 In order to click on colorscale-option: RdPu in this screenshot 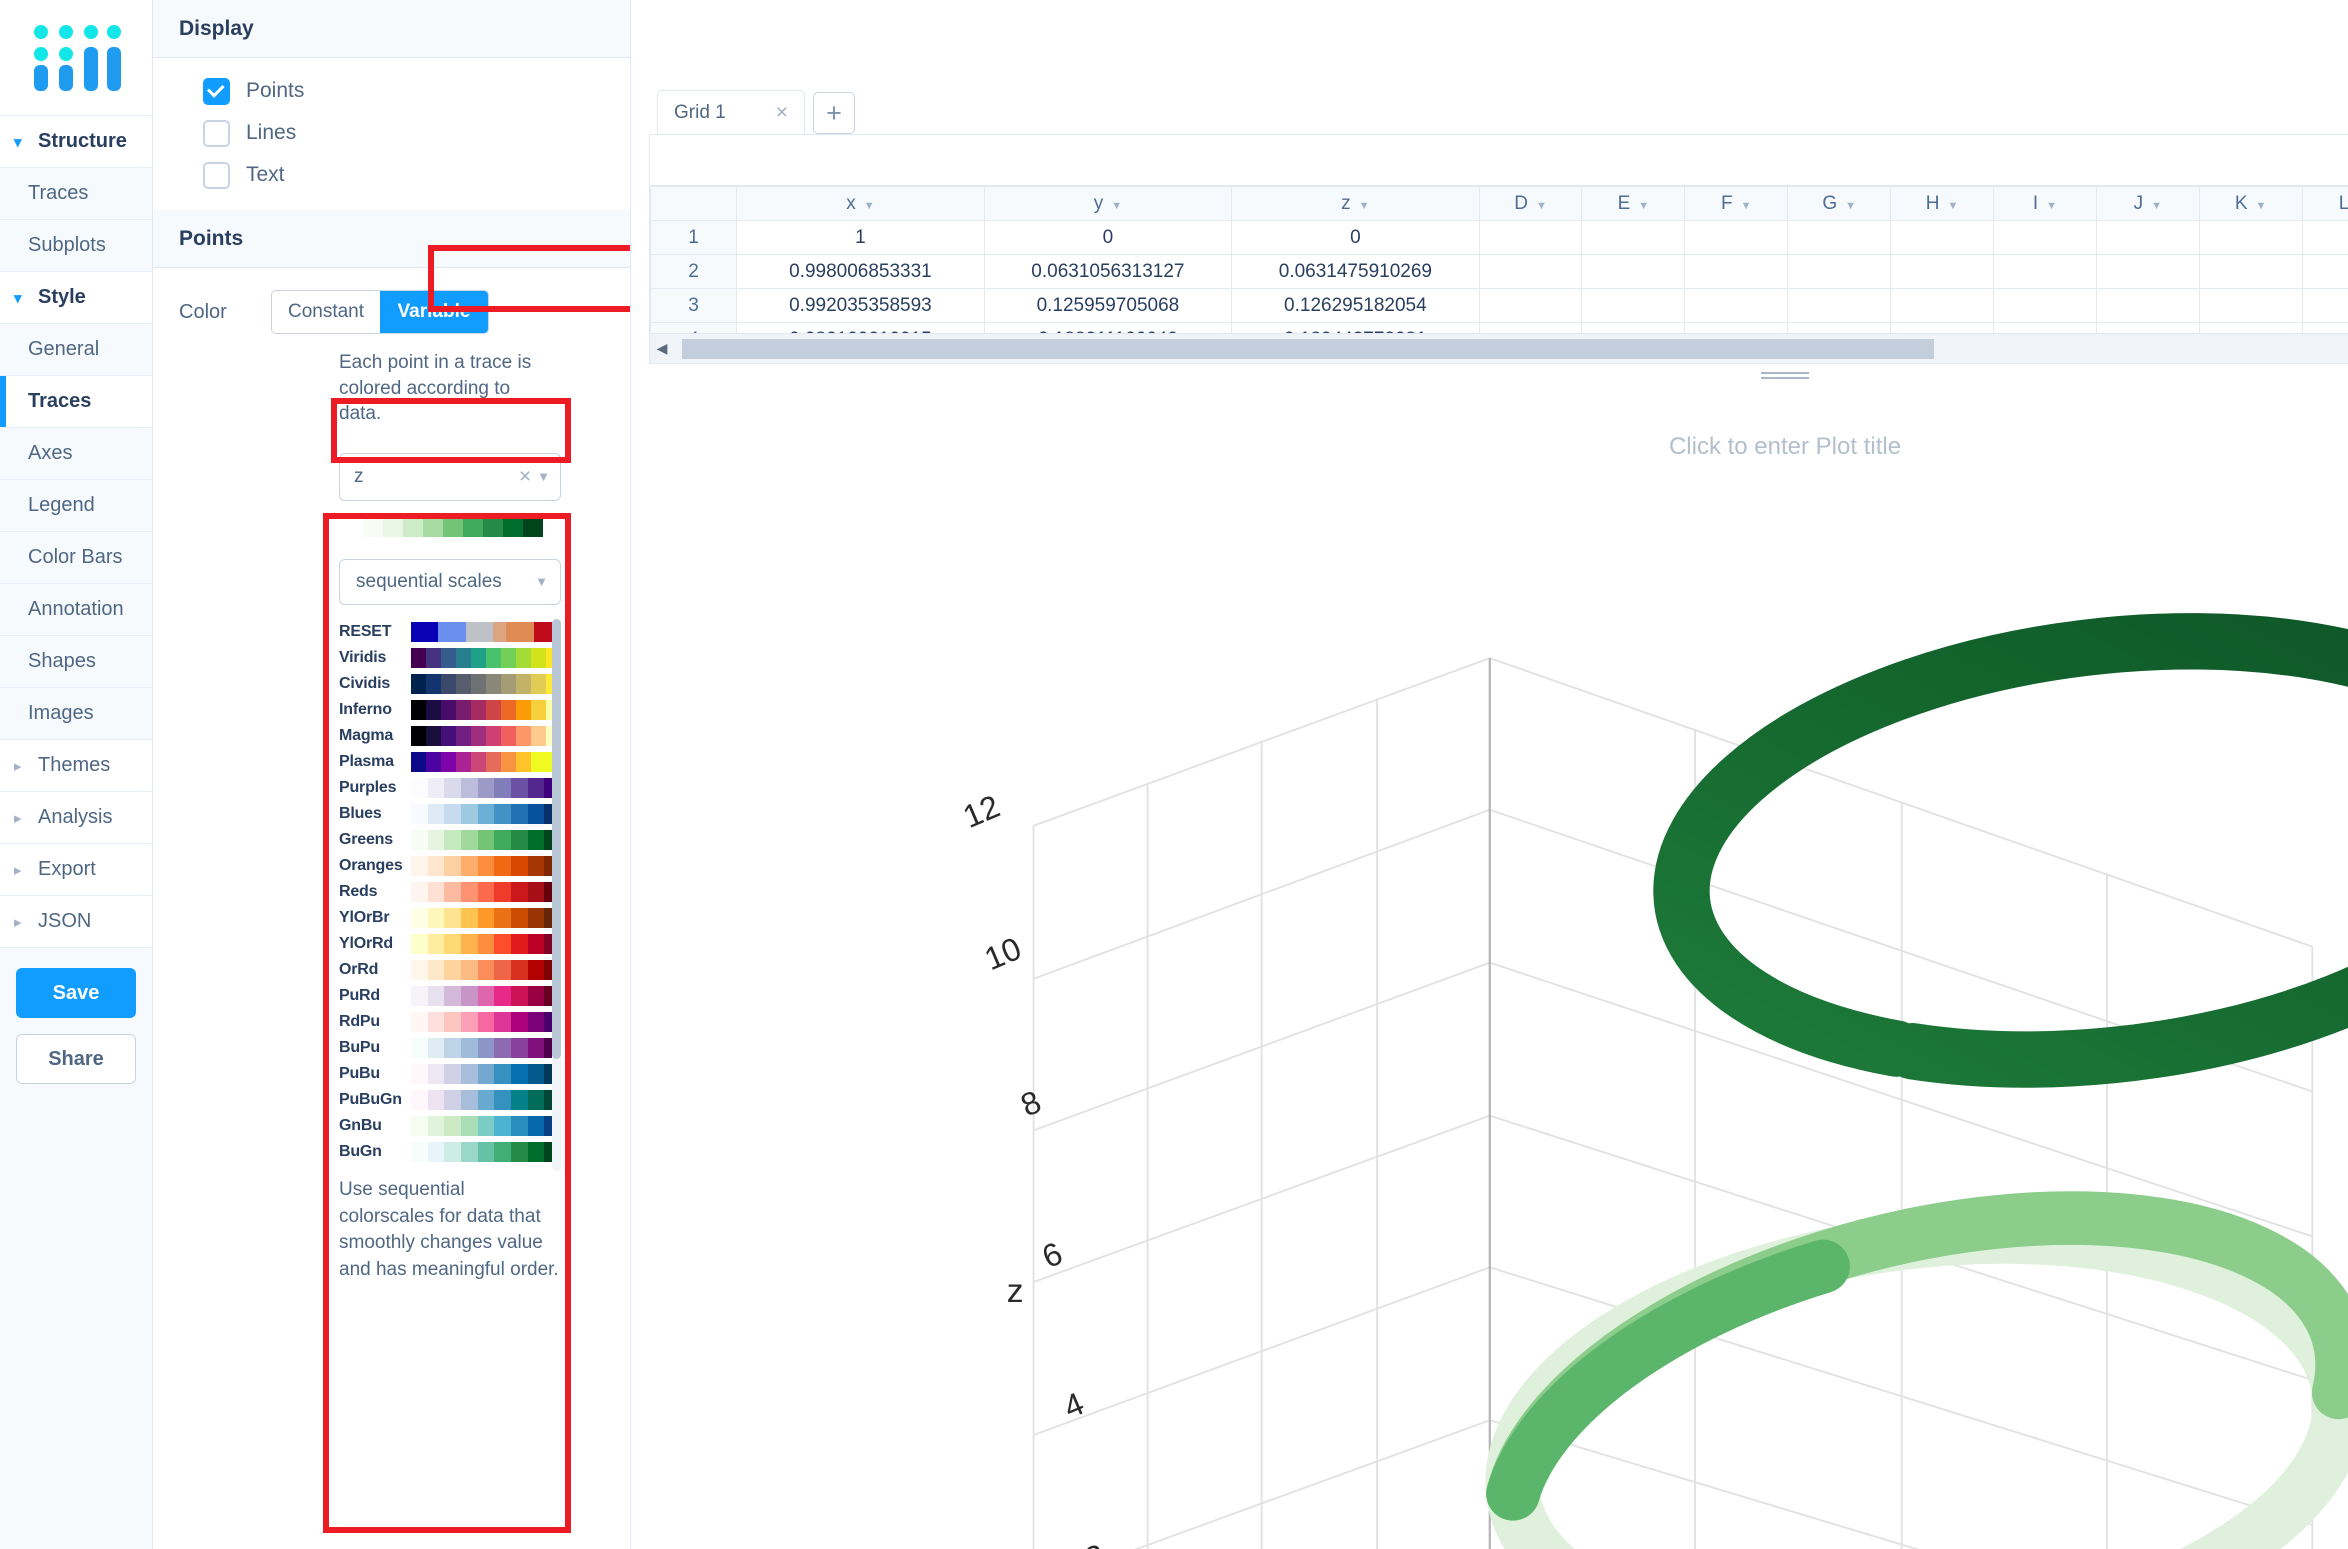, I will do `click(450, 1022)`.